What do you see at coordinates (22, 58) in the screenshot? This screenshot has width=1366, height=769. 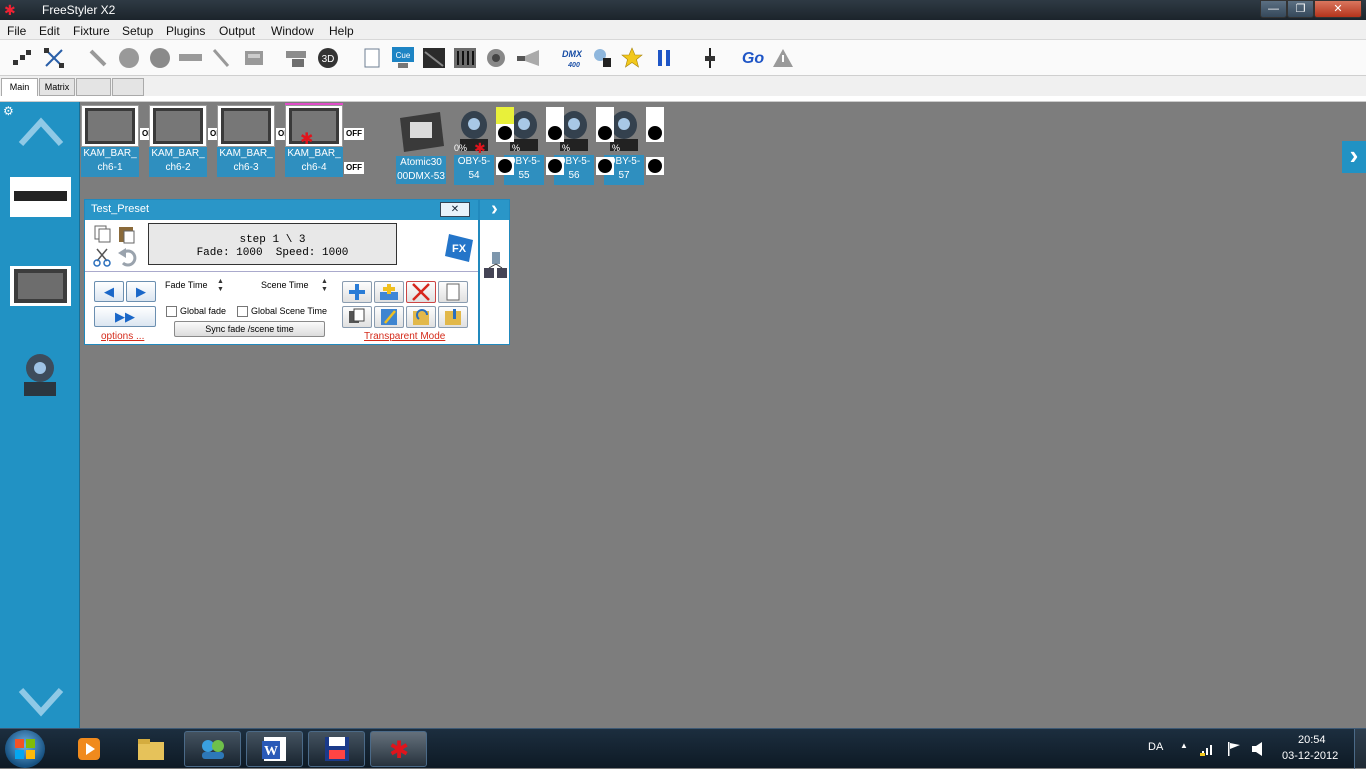 I see `group-icon` at bounding box center [22, 58].